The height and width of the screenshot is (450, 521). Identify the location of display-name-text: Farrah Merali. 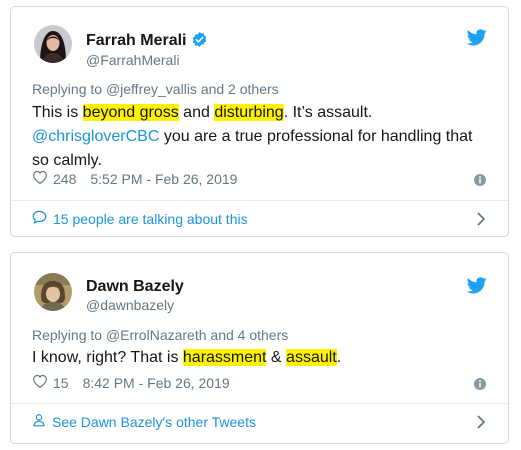
(136, 40).